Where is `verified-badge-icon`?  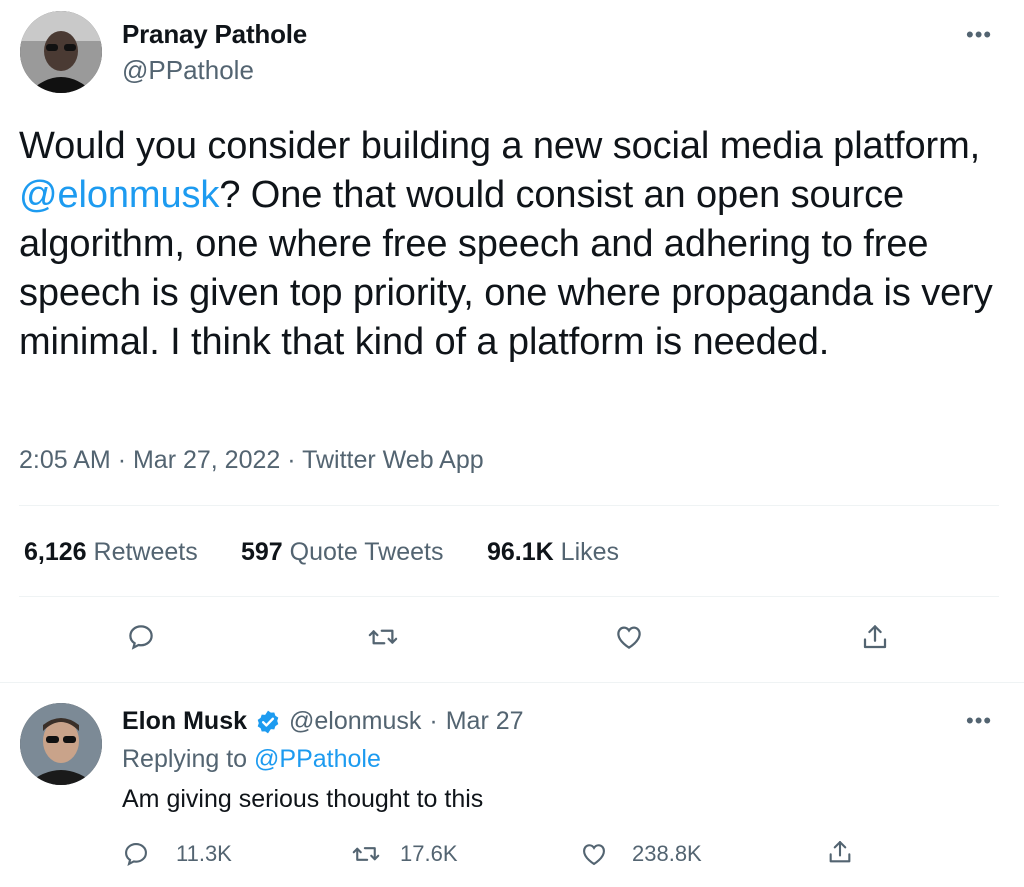
verified-badge-icon is located at coordinates (268, 722).